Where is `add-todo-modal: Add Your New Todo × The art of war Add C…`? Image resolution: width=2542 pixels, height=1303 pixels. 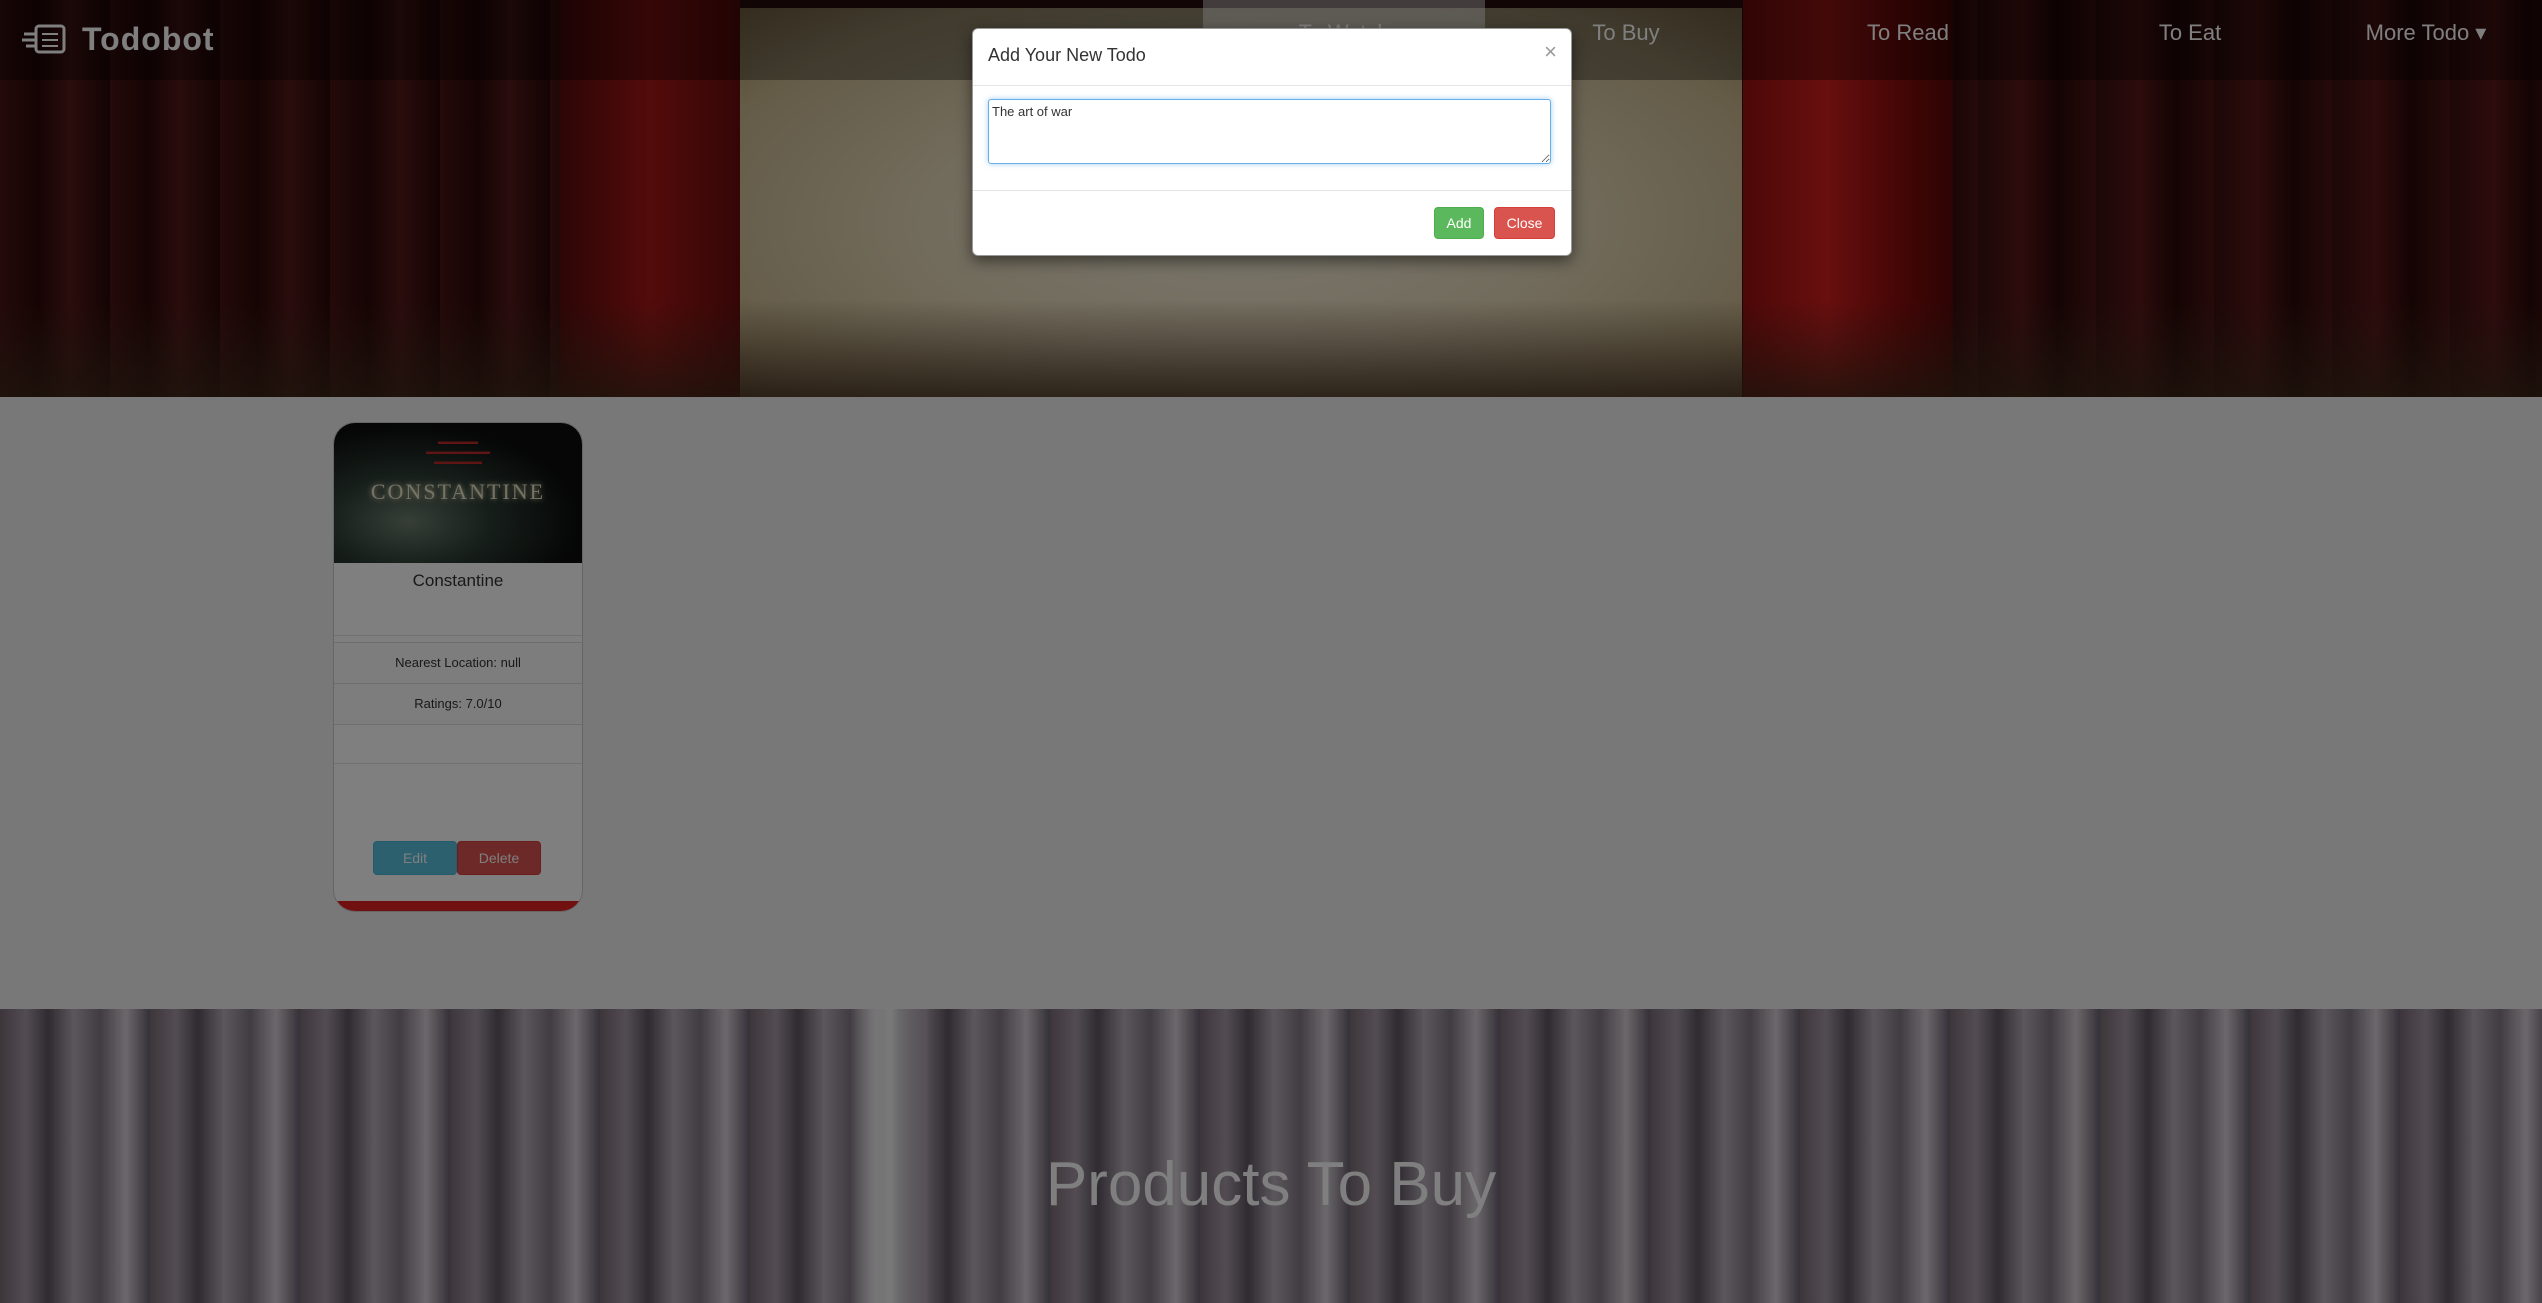 add-todo-modal: Add Your New Todo × The art of war Add C… is located at coordinates (1272, 142).